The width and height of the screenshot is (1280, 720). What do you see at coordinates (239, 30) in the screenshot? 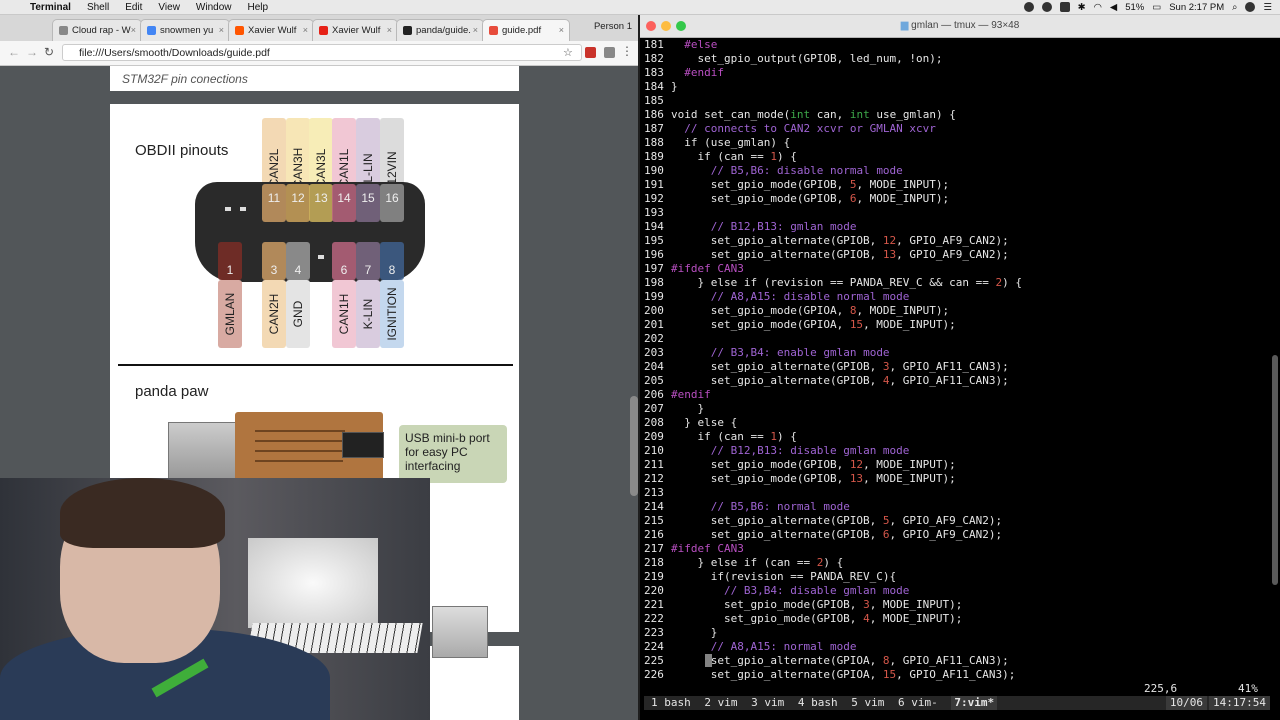
I see `soundcloud-favicon-icon` at bounding box center [239, 30].